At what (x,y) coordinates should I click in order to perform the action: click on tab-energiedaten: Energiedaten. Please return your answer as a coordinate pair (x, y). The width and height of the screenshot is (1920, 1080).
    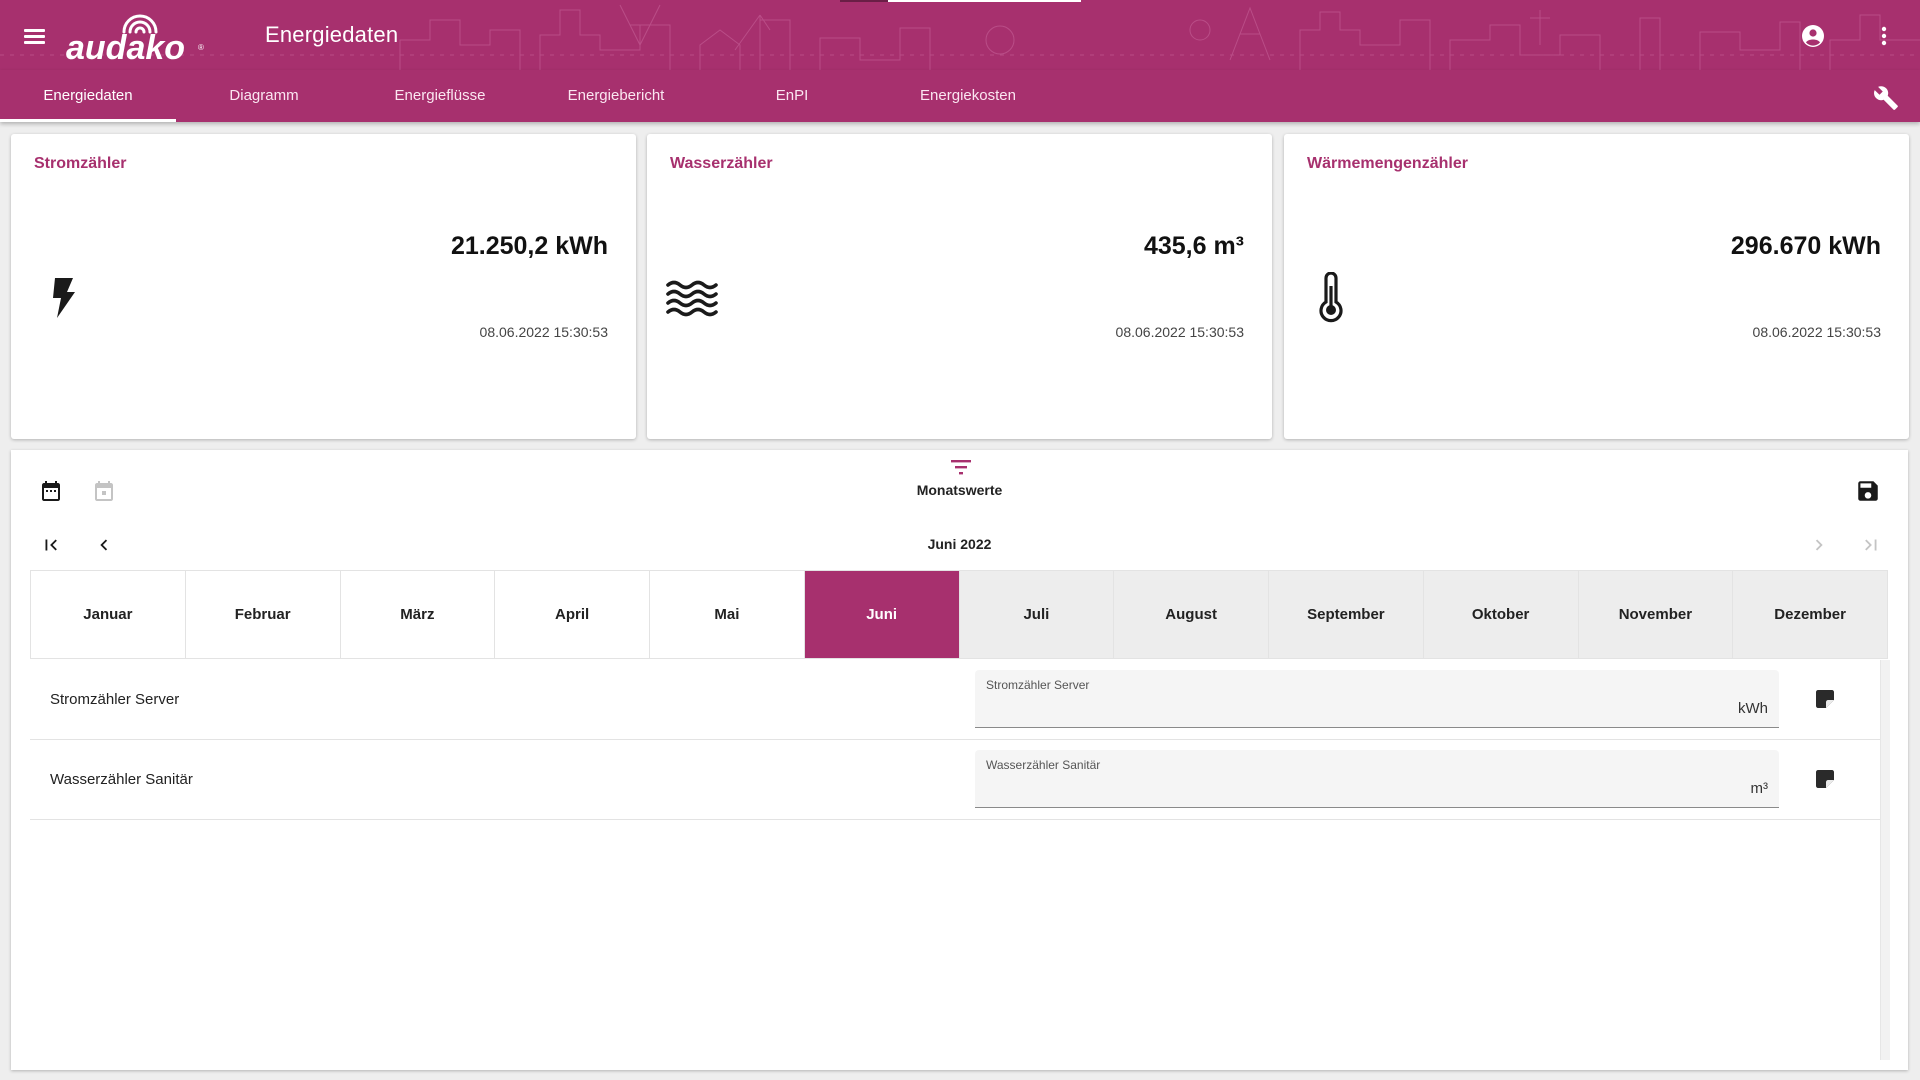
    Looking at the image, I should click on (88, 96).